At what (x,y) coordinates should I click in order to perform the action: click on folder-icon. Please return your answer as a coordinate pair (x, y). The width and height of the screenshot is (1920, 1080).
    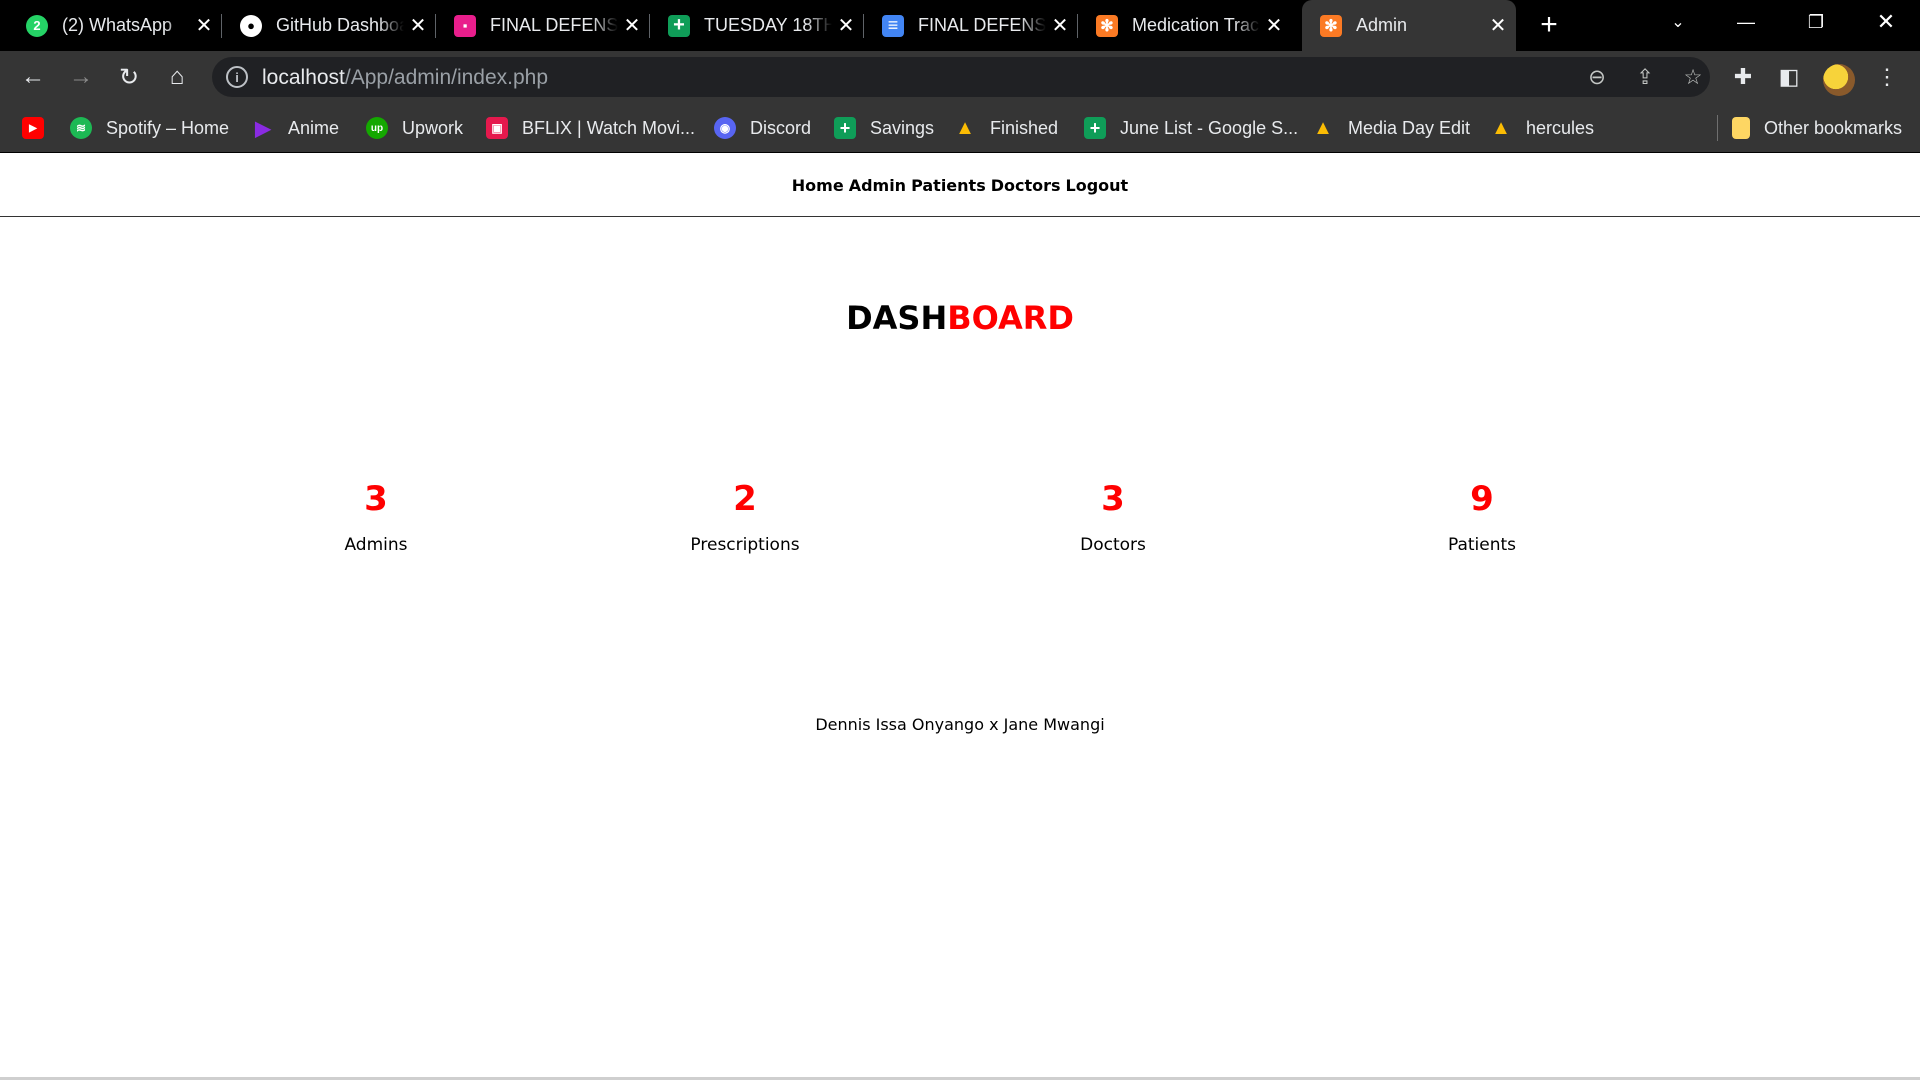
    Looking at the image, I should click on (1741, 128).